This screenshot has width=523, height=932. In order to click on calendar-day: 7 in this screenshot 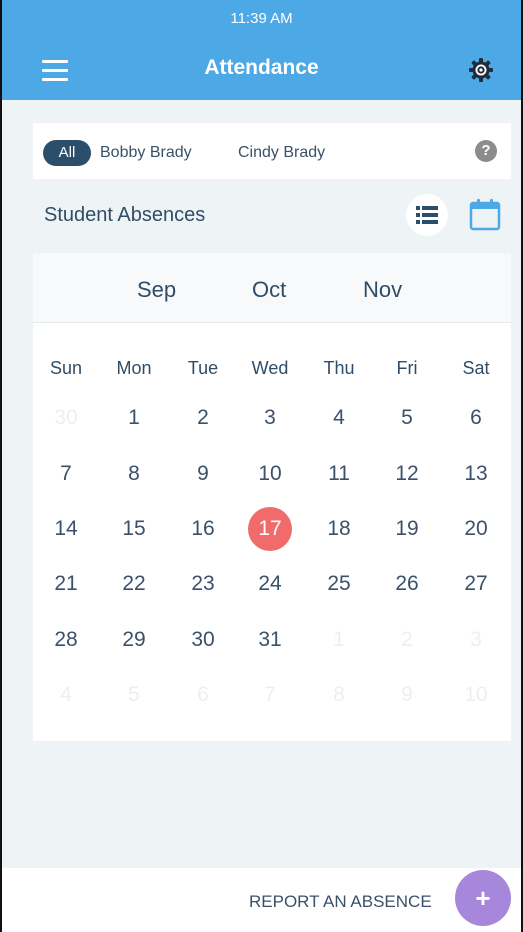, I will do `click(66, 474)`.